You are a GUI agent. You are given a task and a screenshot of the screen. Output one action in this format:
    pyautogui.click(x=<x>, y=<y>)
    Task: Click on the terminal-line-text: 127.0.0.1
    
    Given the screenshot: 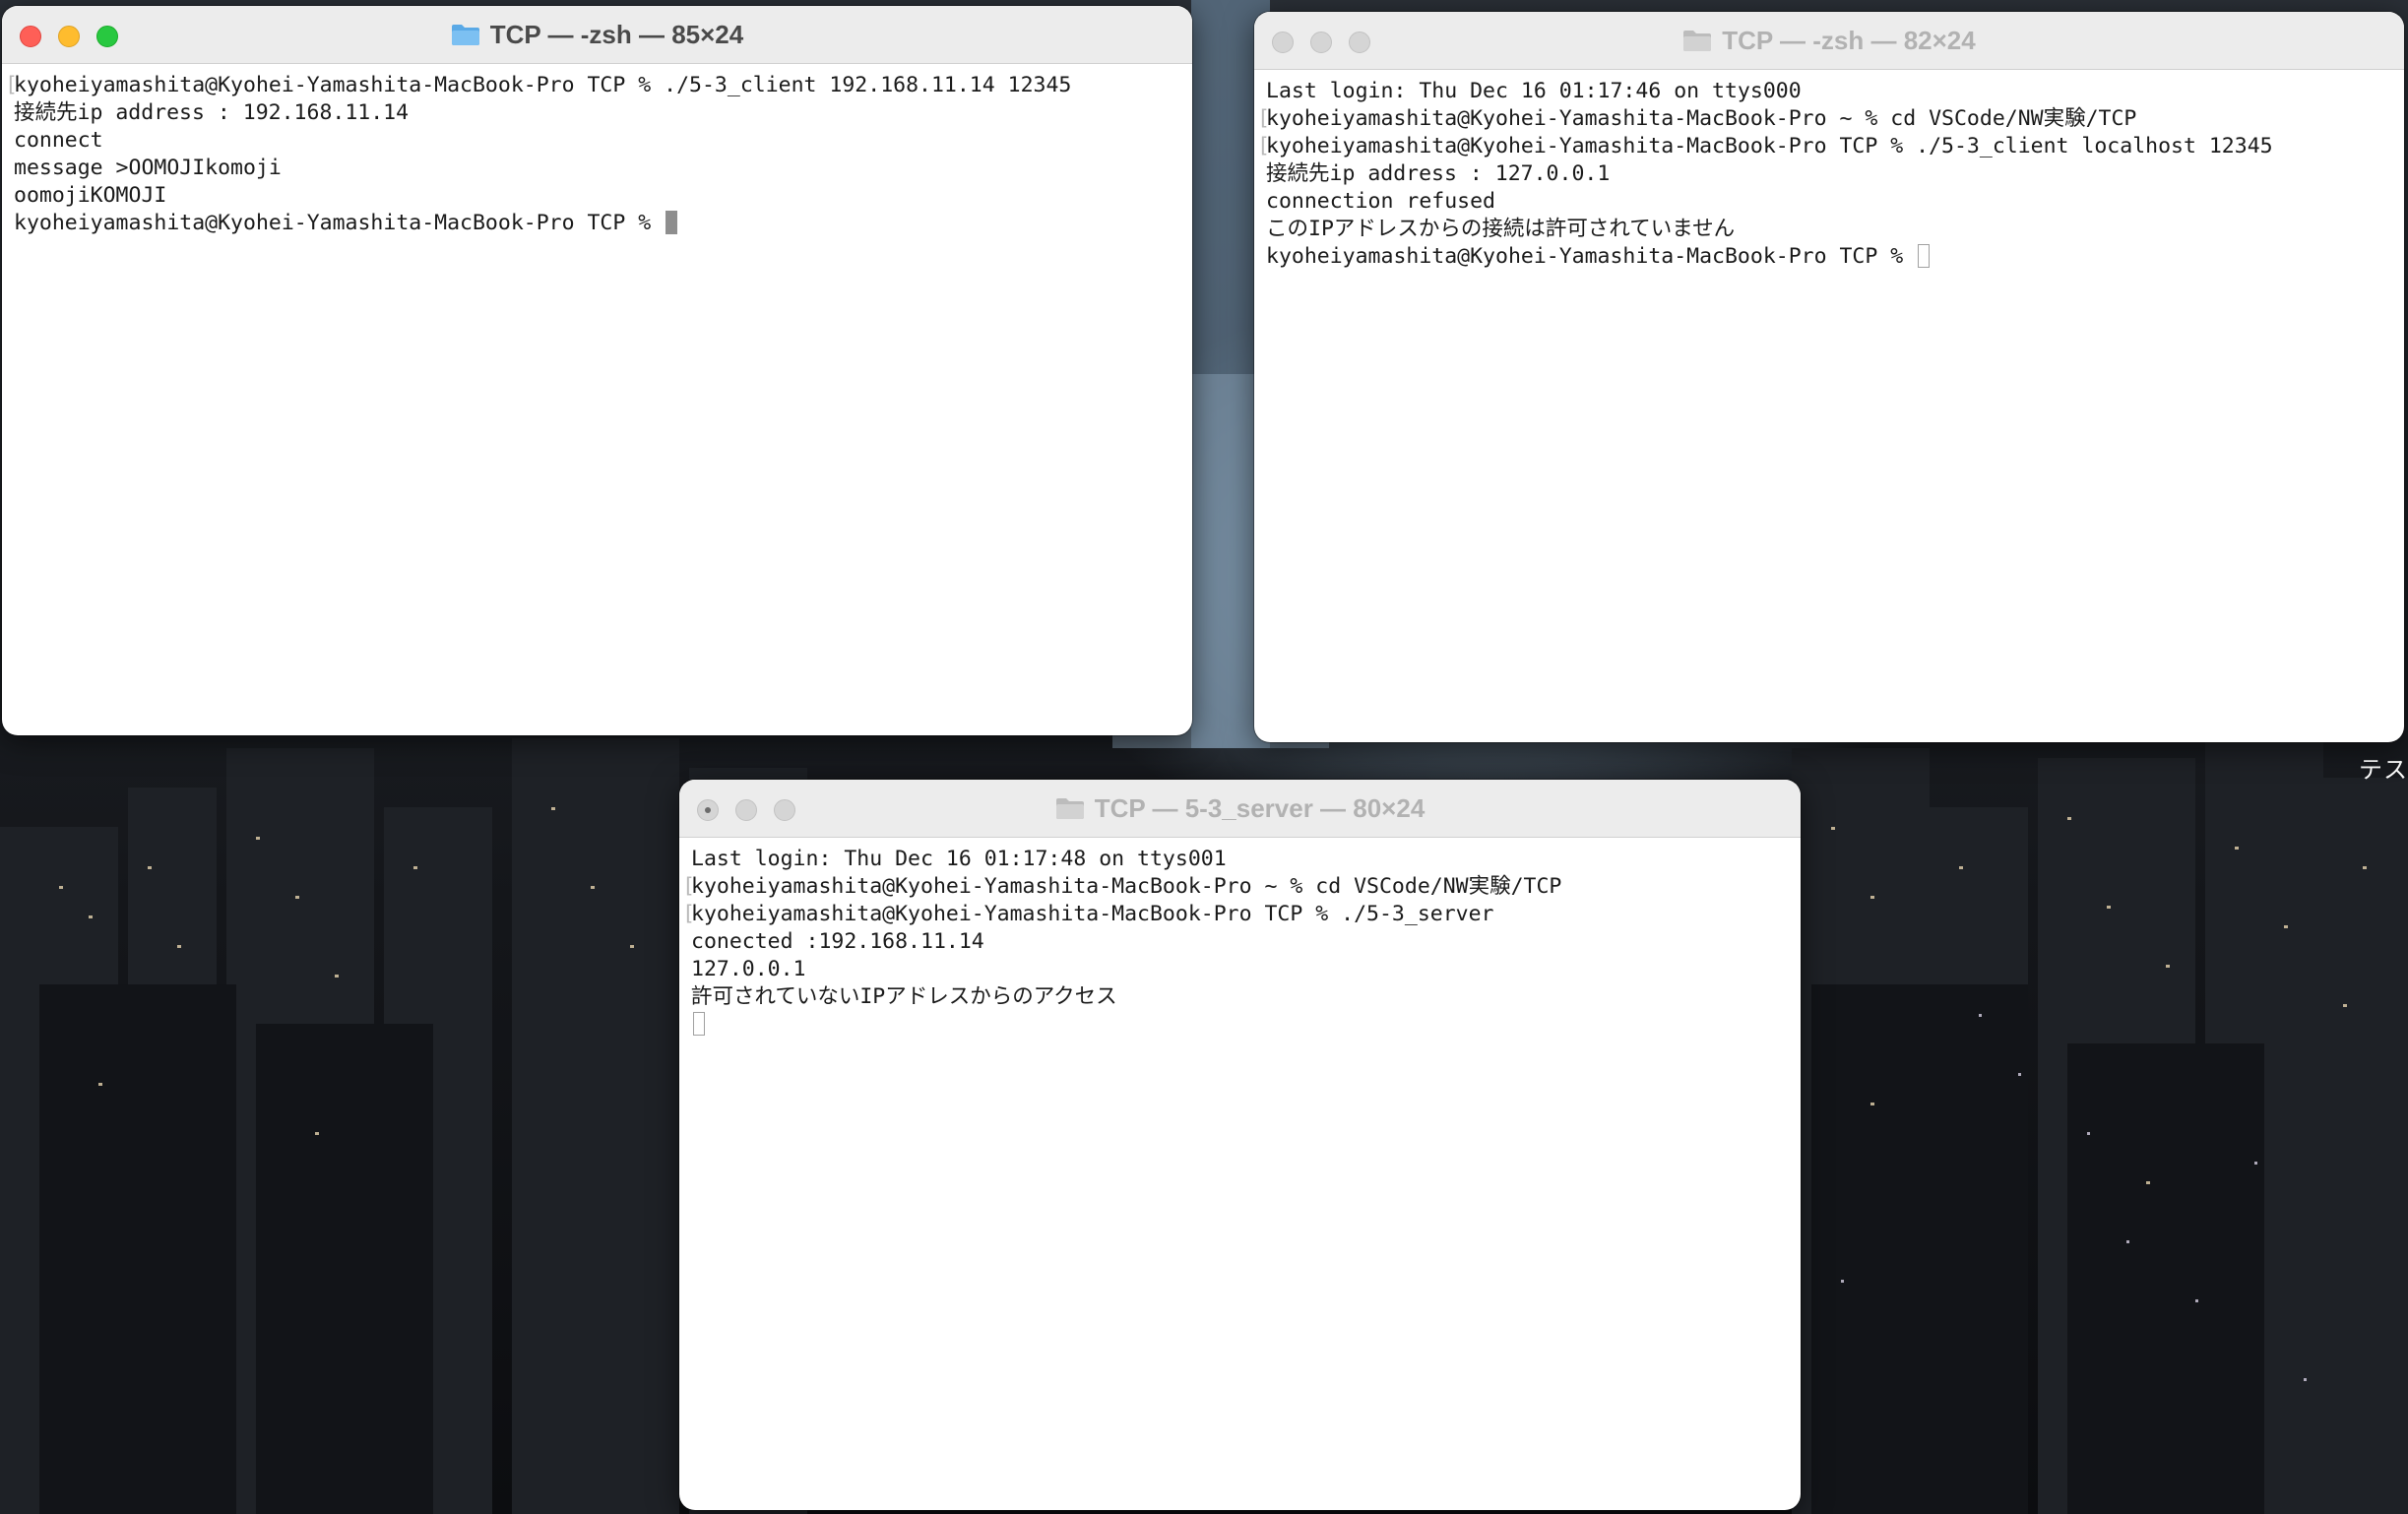 What is the action you would take?
    pyautogui.click(x=748, y=969)
    